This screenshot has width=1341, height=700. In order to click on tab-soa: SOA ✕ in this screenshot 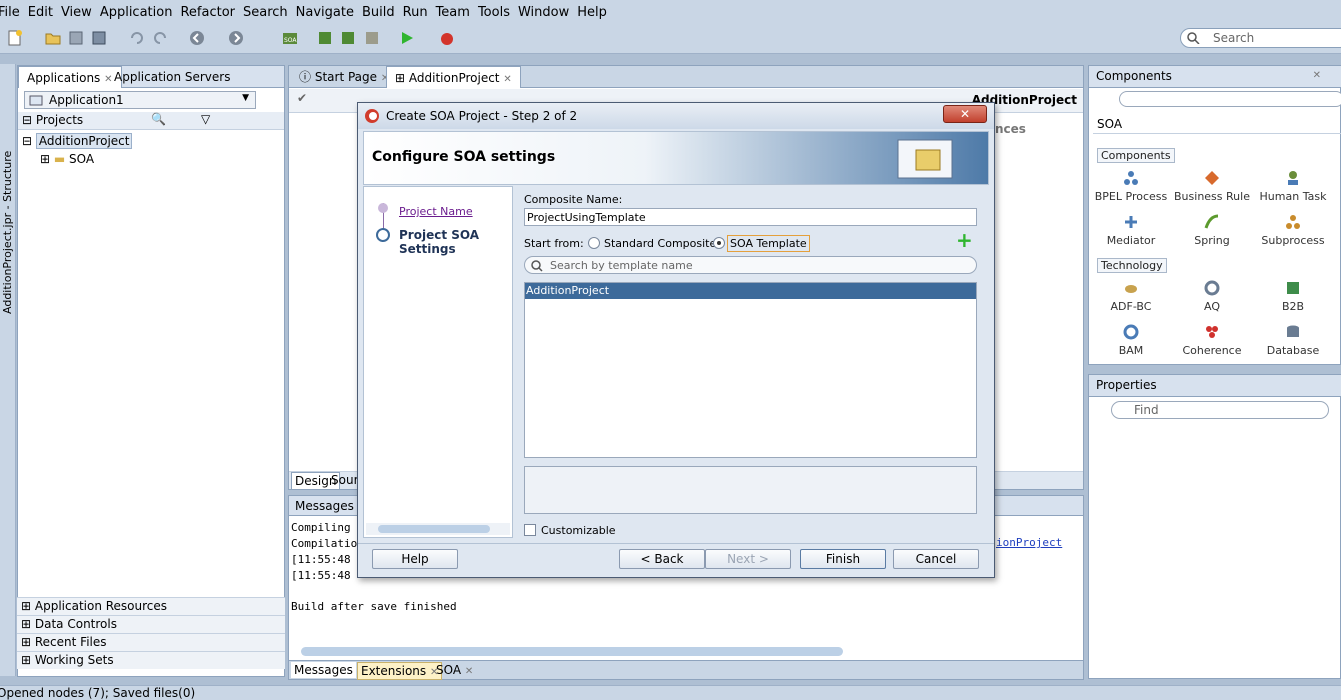, I will do `click(454, 670)`.